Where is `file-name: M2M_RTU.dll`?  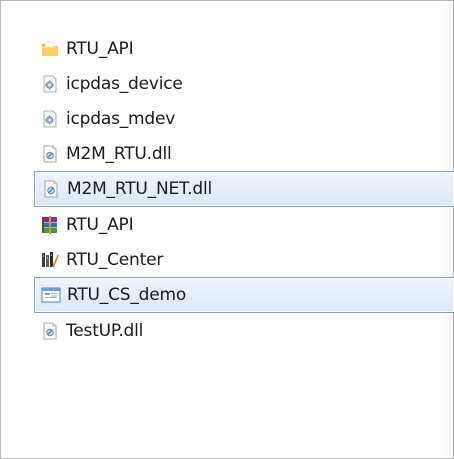 file-name: M2M_RTU.dll is located at coordinates (119, 153).